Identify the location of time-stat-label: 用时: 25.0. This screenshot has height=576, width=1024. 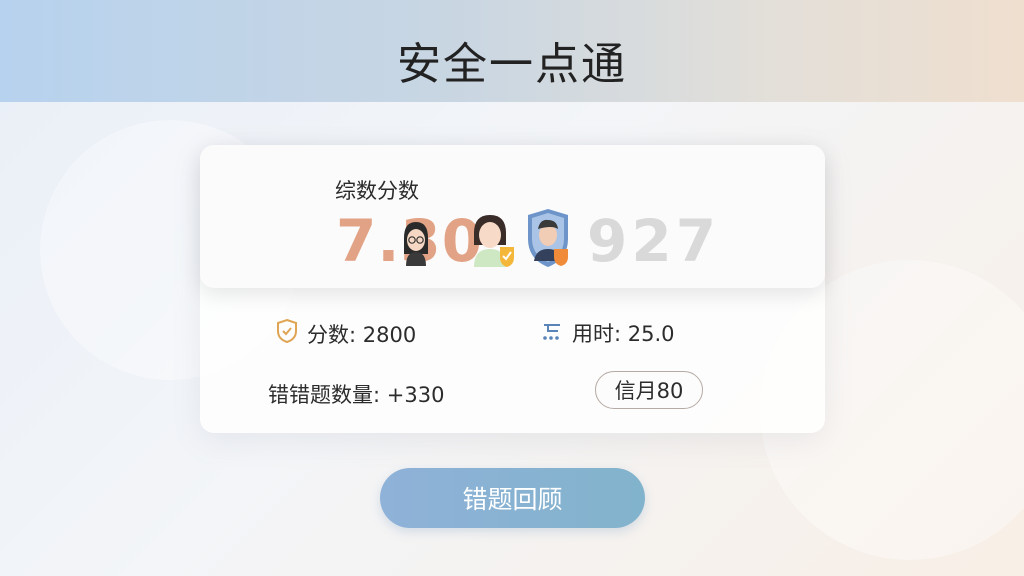
(623, 334).